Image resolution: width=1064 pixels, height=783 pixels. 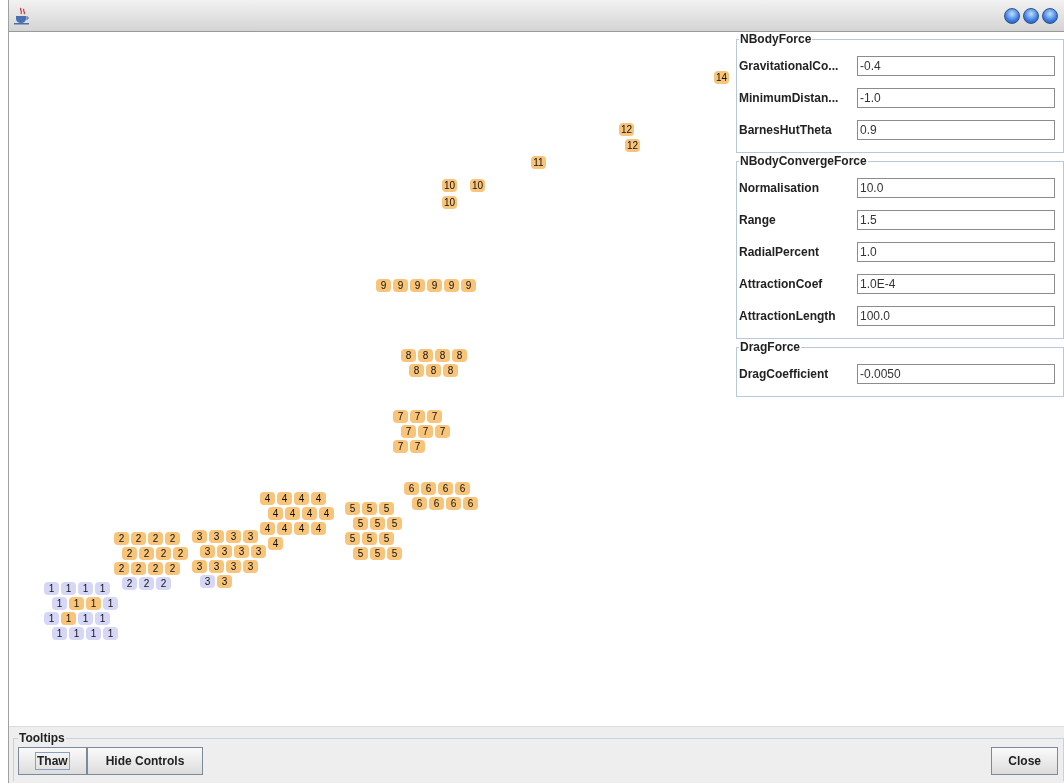 I want to click on input-field: 1.5, so click(x=956, y=220).